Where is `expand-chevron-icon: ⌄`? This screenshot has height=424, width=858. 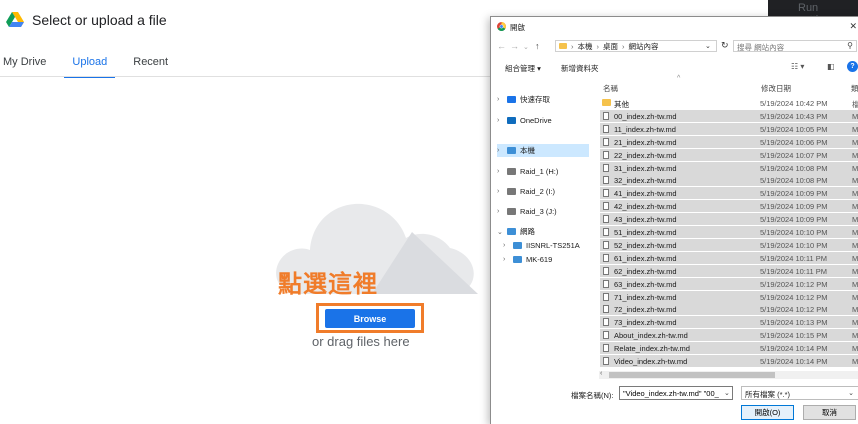
expand-chevron-icon: ⌄ is located at coordinates (500, 232).